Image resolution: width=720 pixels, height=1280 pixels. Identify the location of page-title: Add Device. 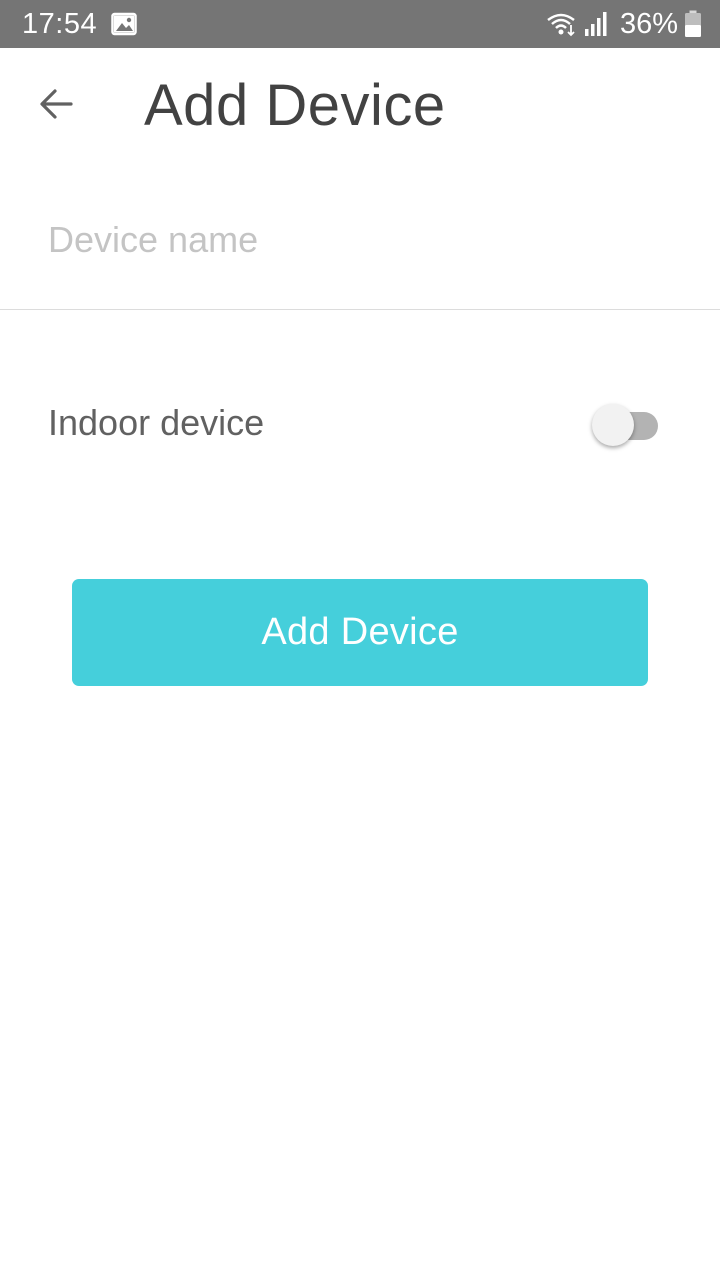
(295, 105).